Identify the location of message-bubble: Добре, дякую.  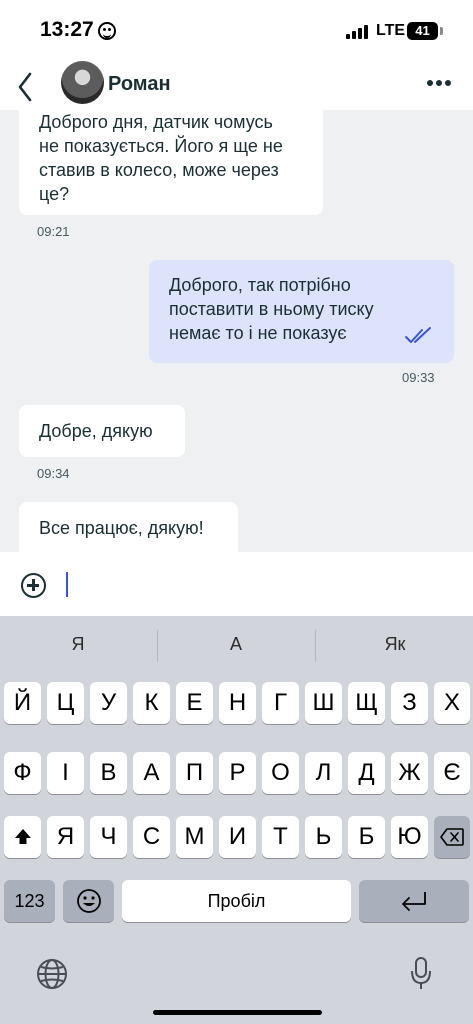
(102, 431).